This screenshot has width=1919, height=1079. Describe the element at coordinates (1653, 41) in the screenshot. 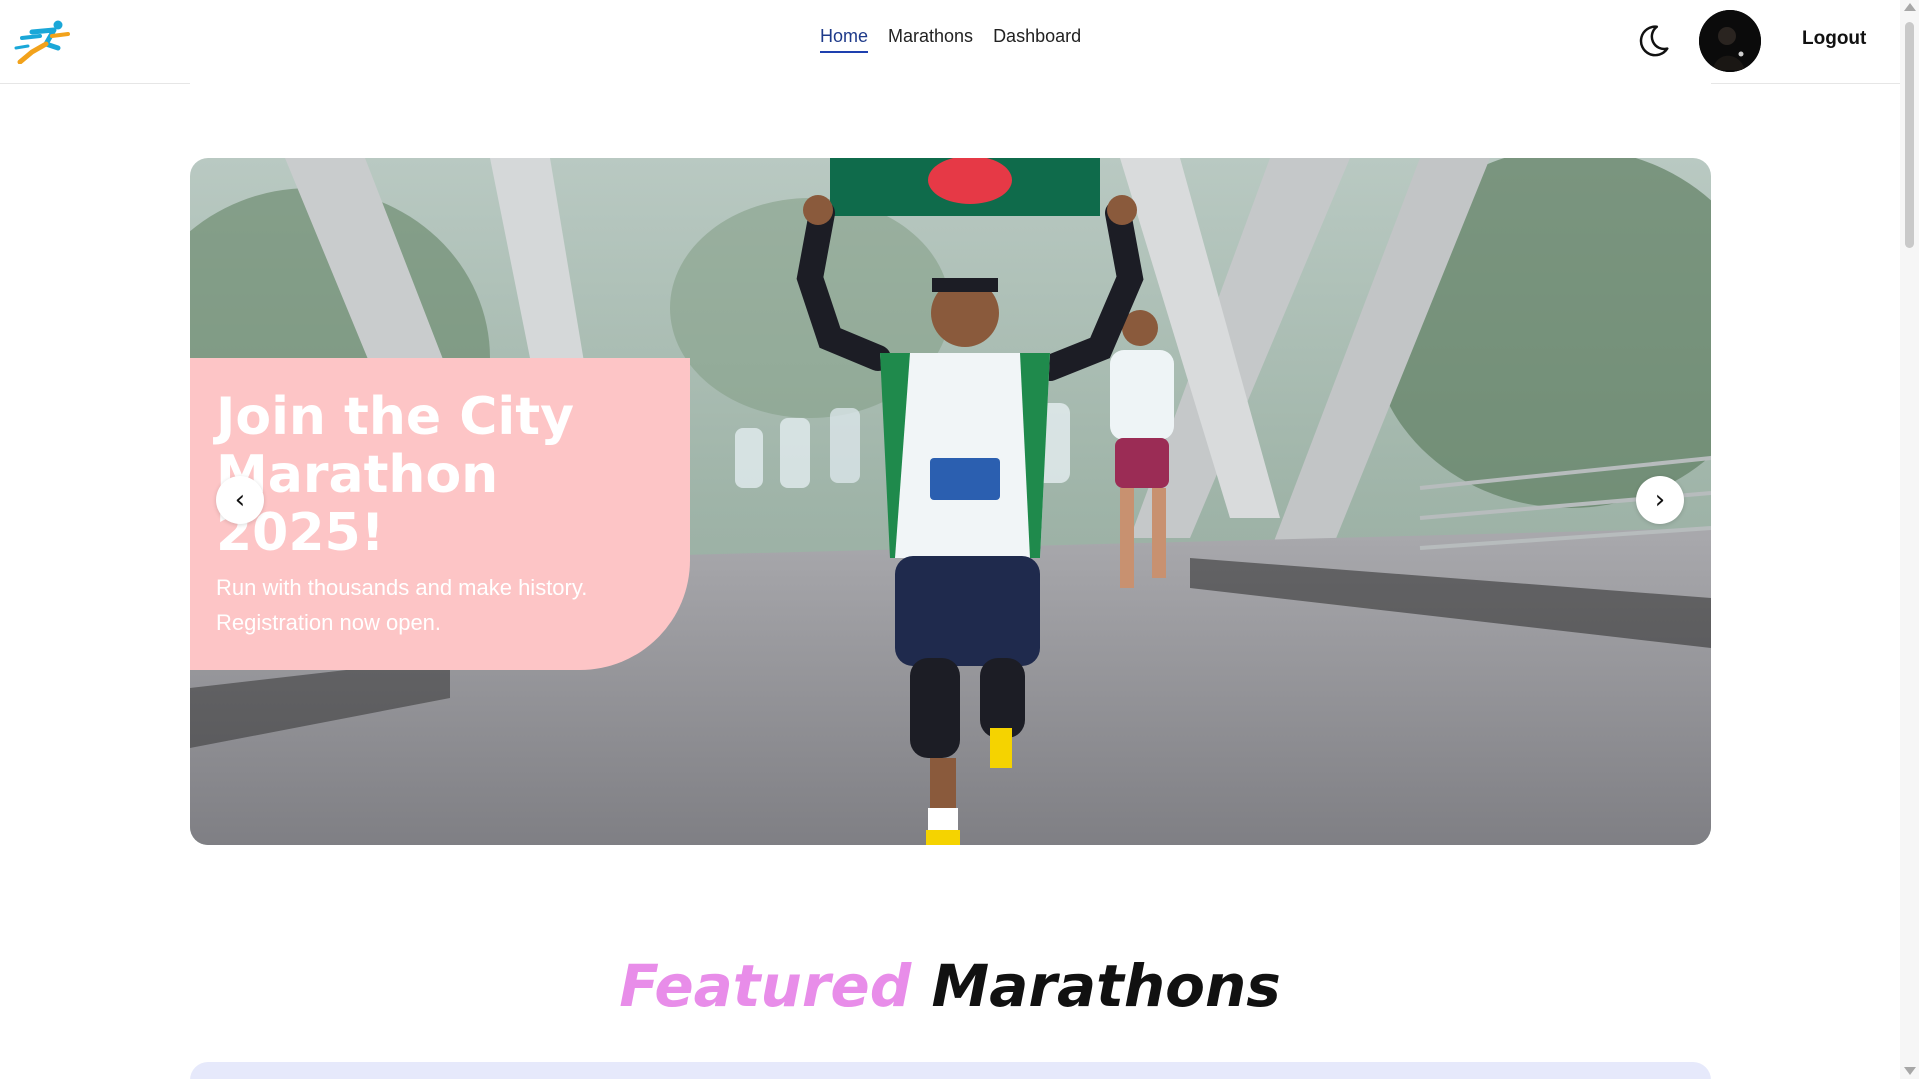

I see `moon-icon` at that location.